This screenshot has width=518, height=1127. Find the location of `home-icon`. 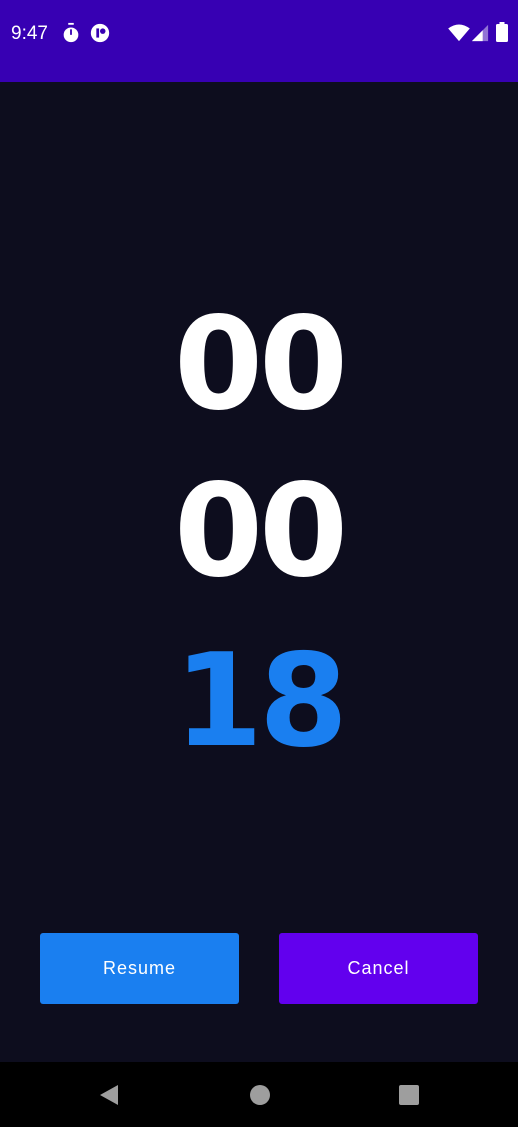

home-icon is located at coordinates (260, 1095).